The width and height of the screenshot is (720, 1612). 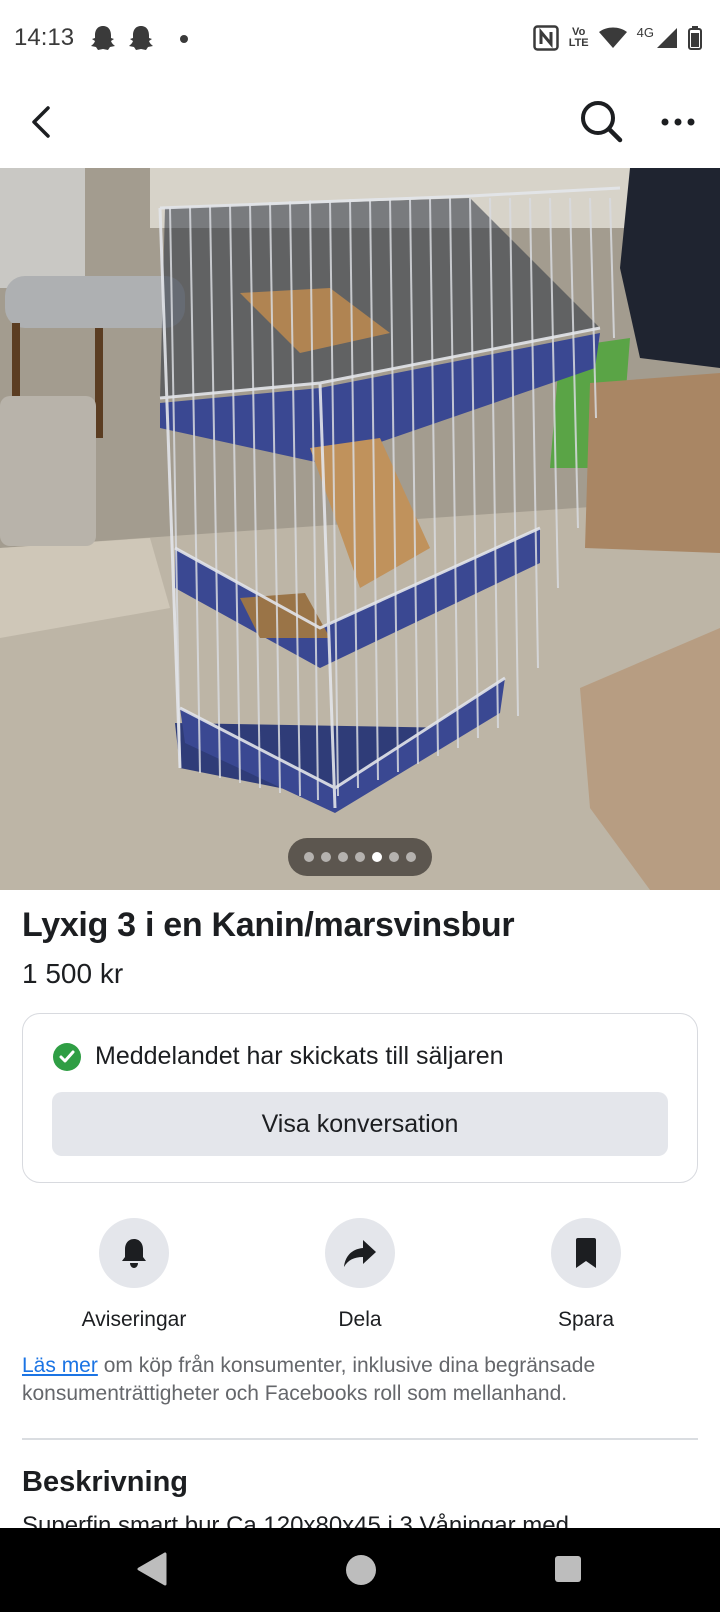 I want to click on nfc-icon, so click(x=545, y=38).